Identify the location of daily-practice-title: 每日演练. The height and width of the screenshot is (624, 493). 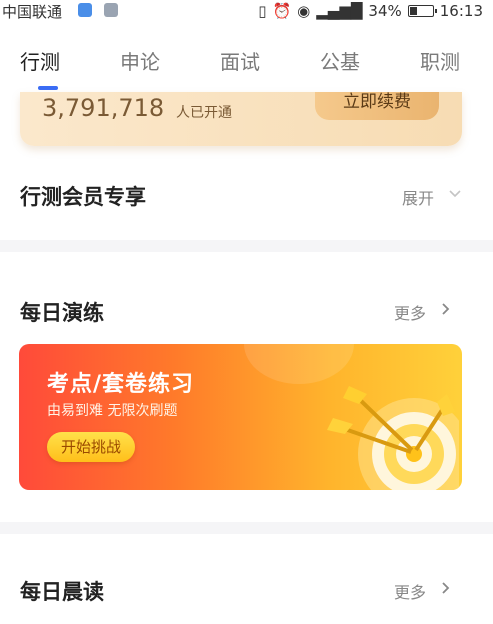
(62, 313).